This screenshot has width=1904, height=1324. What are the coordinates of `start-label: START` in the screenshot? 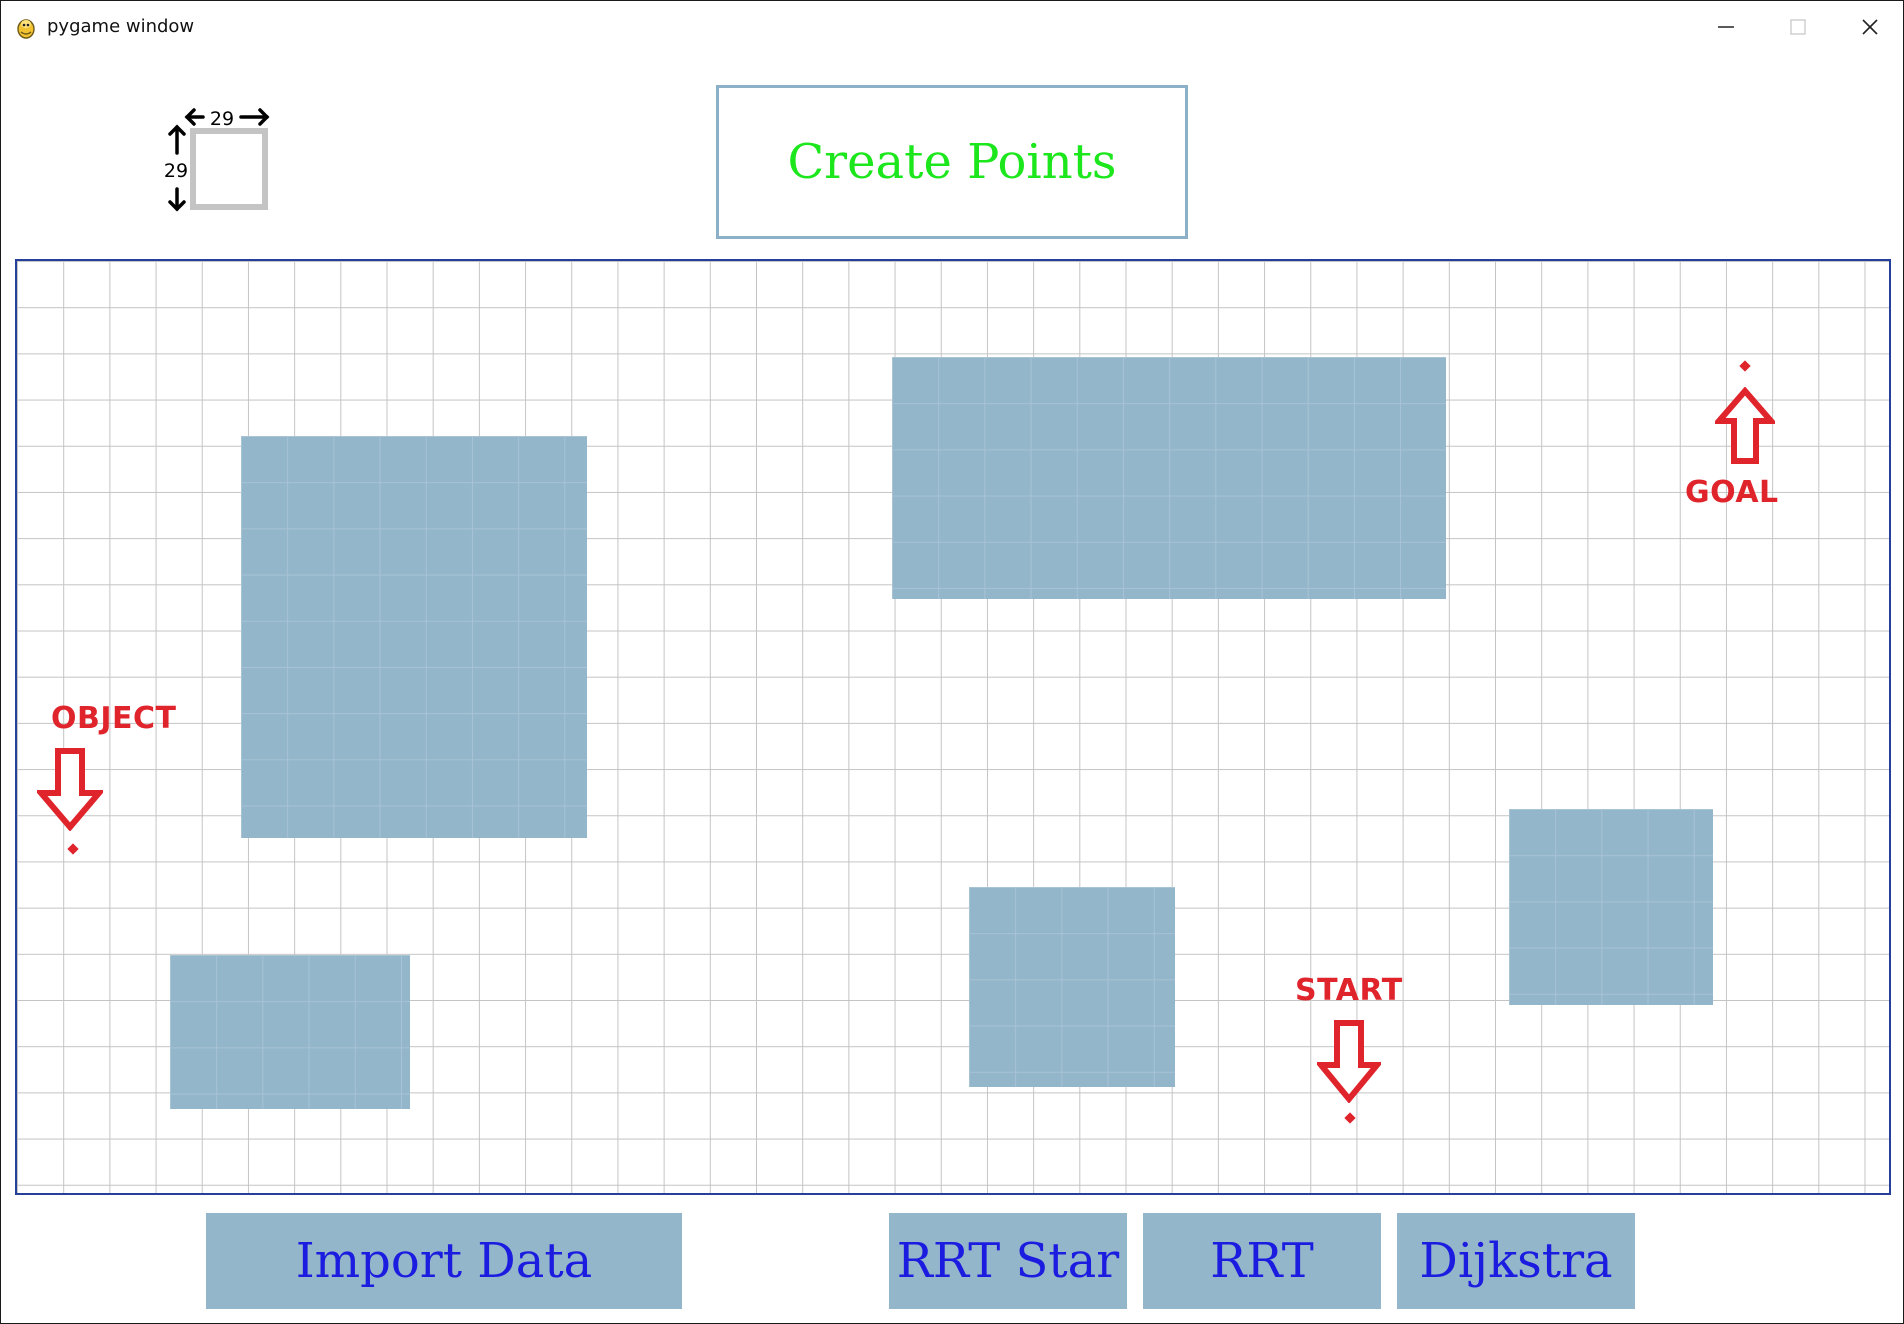 It's located at (1349, 990).